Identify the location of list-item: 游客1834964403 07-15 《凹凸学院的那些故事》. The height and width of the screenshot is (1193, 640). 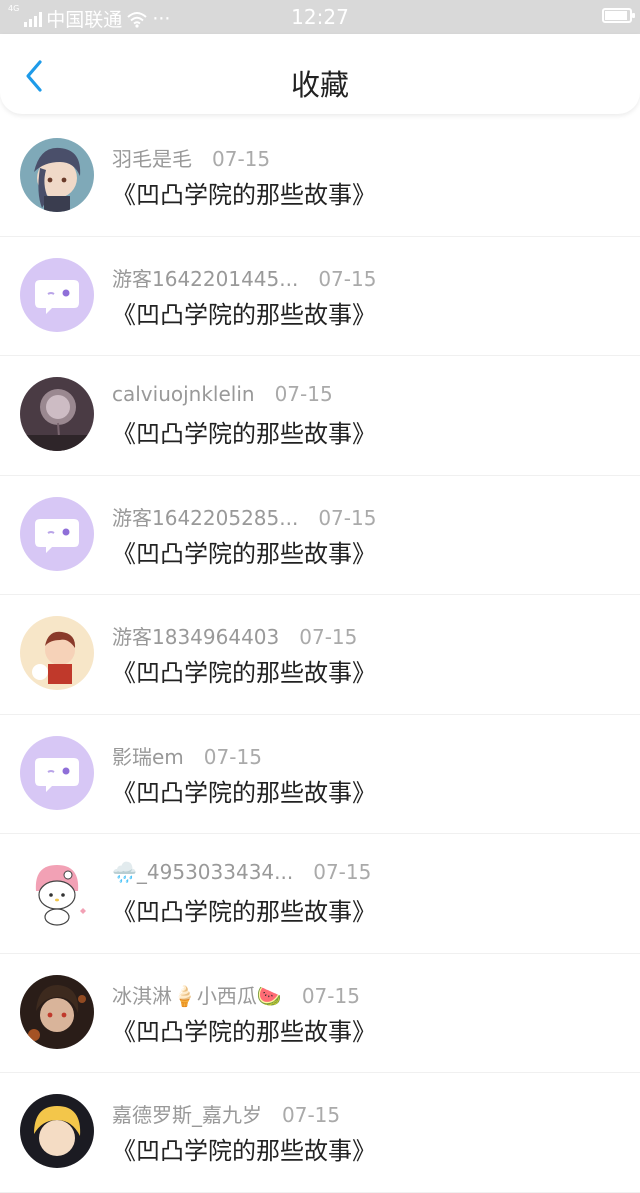
(320, 655).